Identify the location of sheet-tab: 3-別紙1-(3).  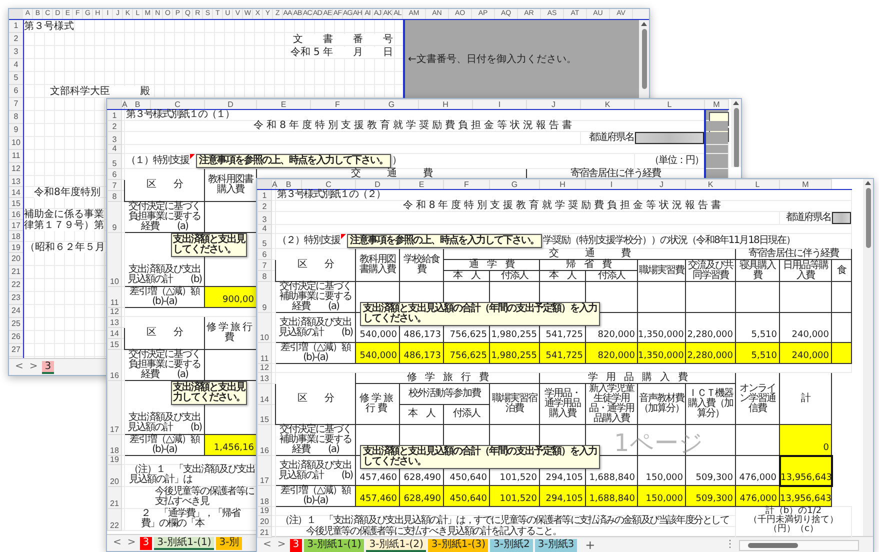
(458, 545).